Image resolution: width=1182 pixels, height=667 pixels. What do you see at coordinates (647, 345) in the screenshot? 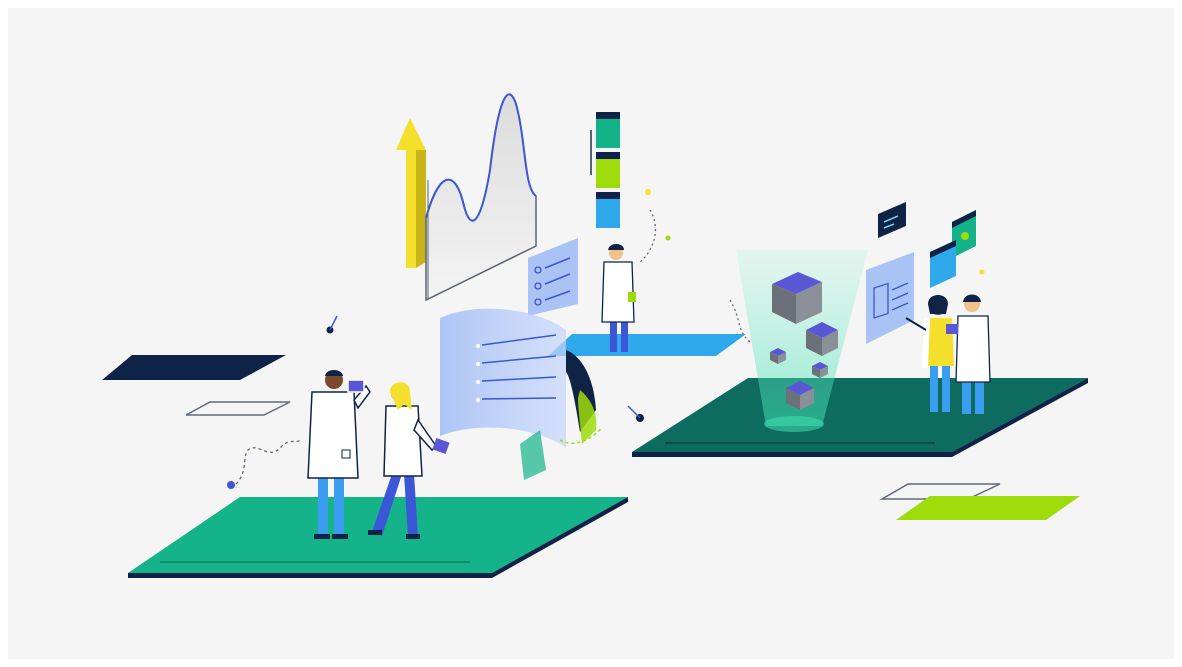
I see `blue-bridge` at bounding box center [647, 345].